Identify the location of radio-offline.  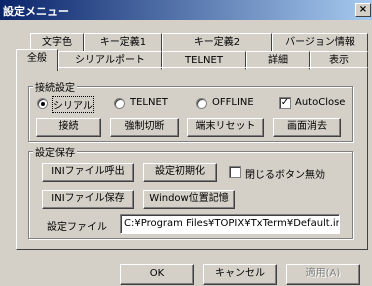
(201, 103).